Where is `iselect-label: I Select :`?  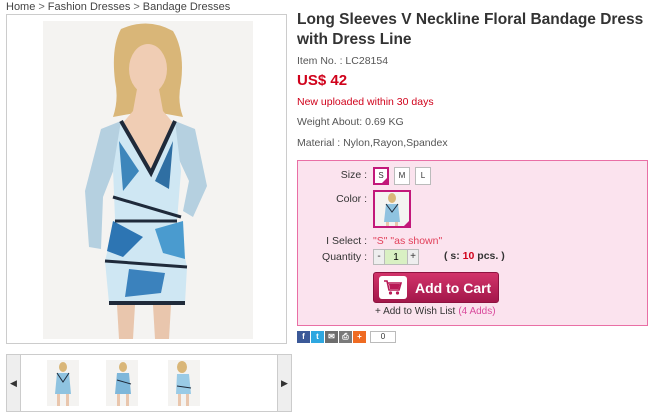 iselect-label: I Select : is located at coordinates (346, 241).